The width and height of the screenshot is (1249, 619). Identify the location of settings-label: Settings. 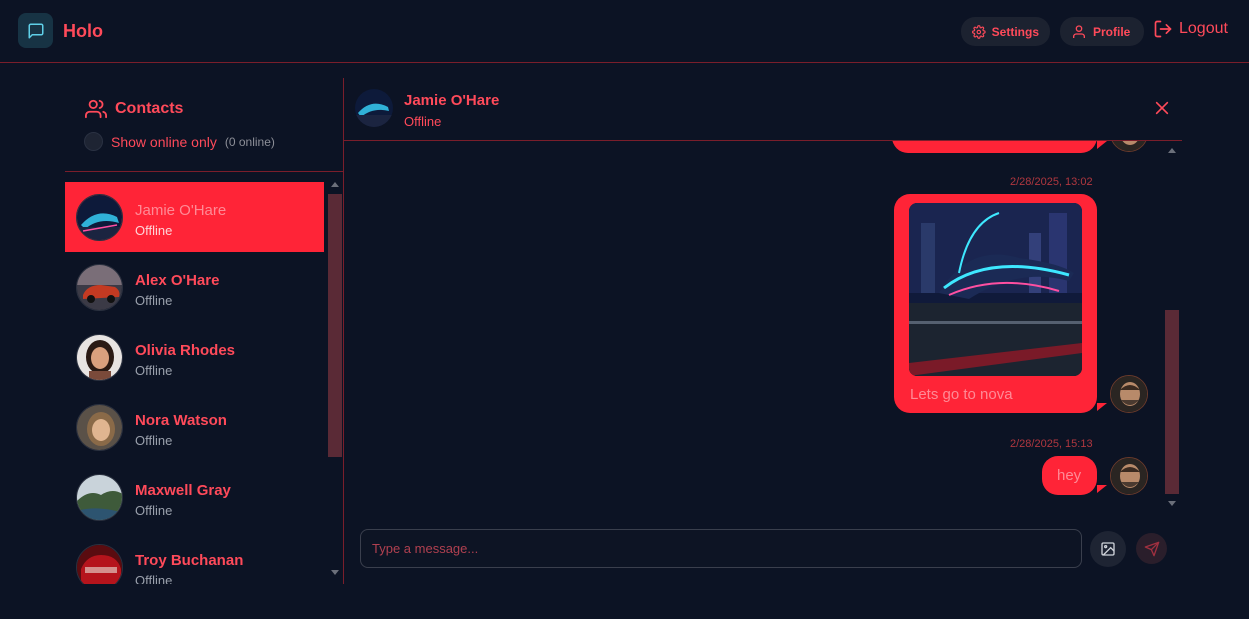
(1015, 31).